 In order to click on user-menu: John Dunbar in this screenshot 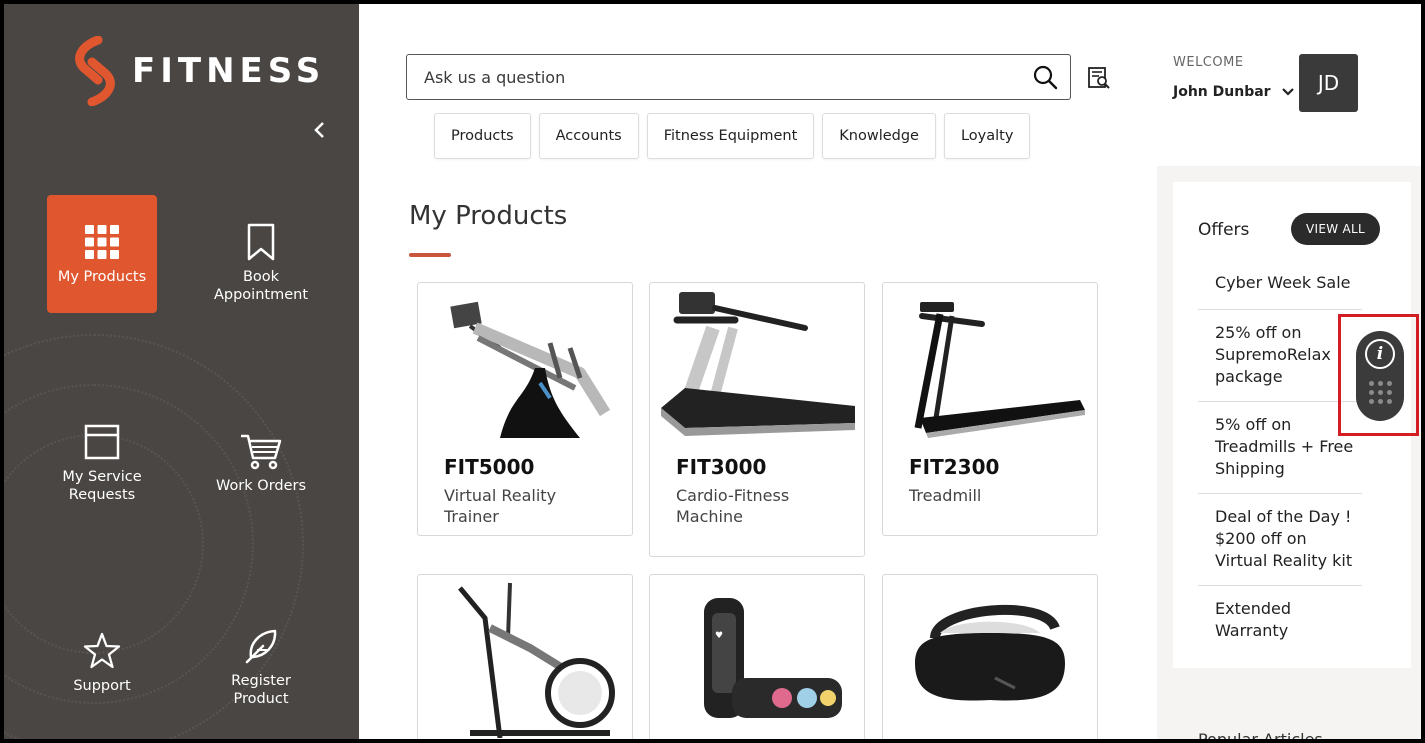, I will do `click(1234, 92)`.